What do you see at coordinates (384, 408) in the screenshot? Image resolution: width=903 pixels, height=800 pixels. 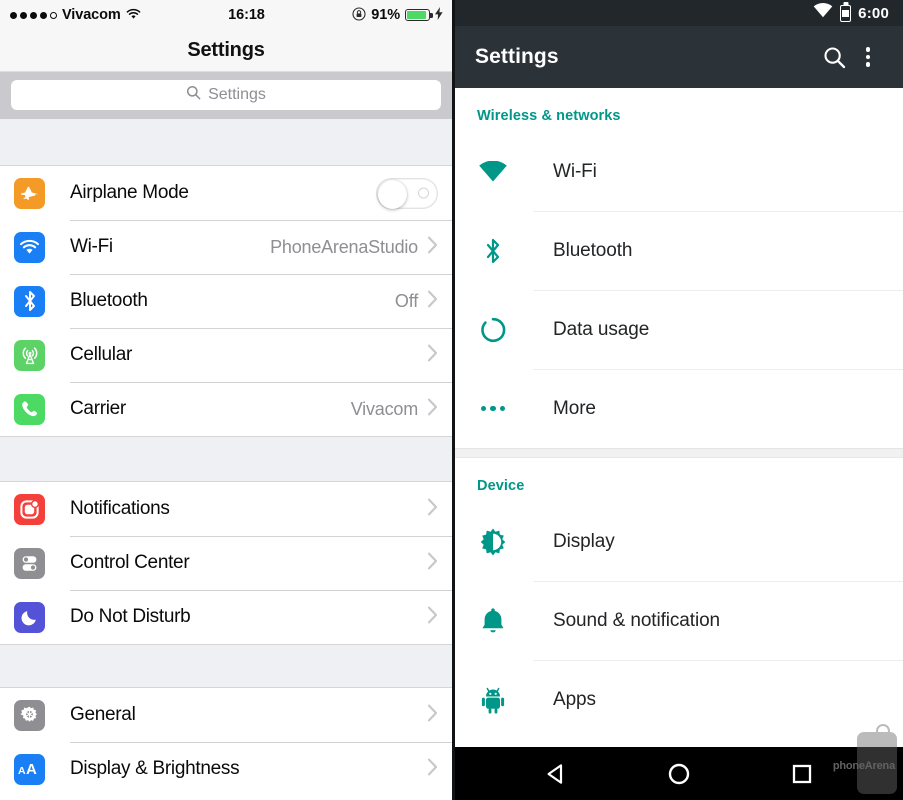 I see `ios-row-value: Vivacom` at bounding box center [384, 408].